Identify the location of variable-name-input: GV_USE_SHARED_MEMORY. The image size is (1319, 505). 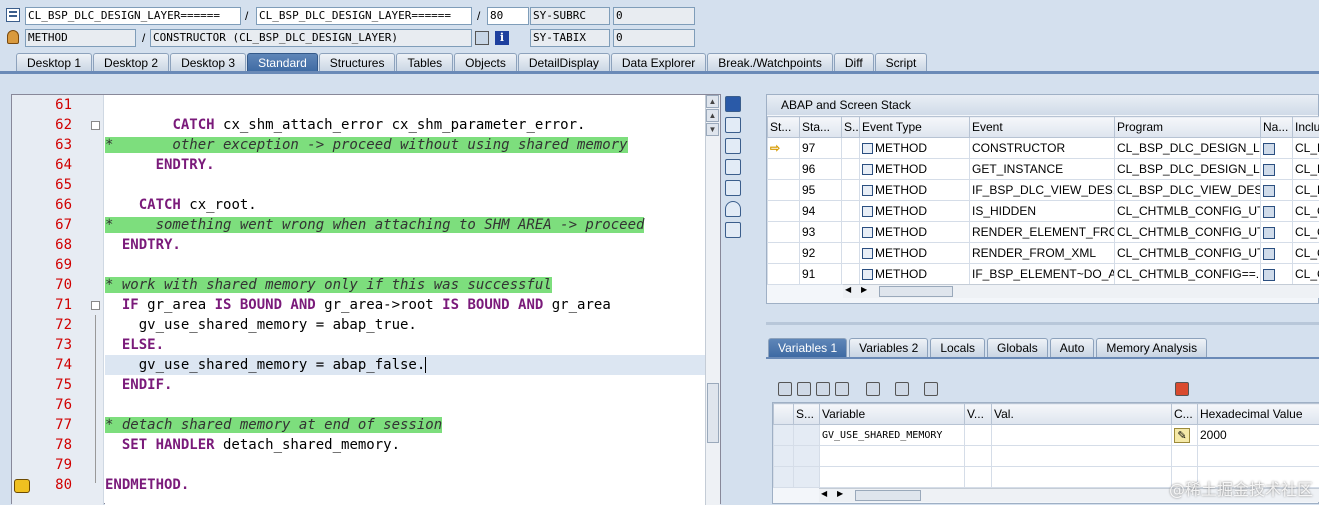
(892, 435).